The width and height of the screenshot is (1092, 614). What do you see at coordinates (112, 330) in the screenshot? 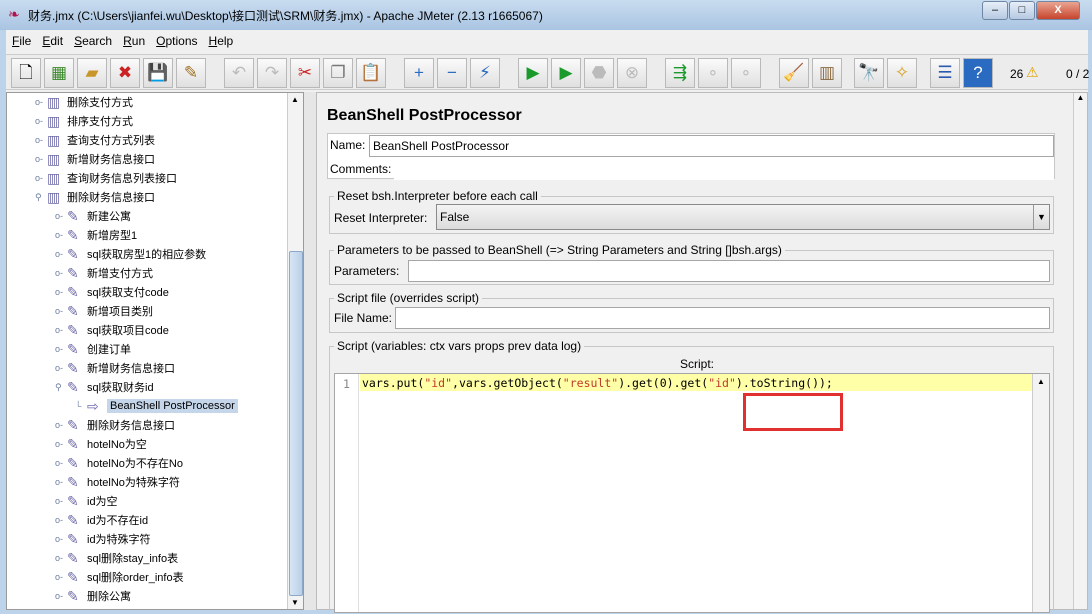
I see `tree-node: o- ✎ sql获取项目code` at bounding box center [112, 330].